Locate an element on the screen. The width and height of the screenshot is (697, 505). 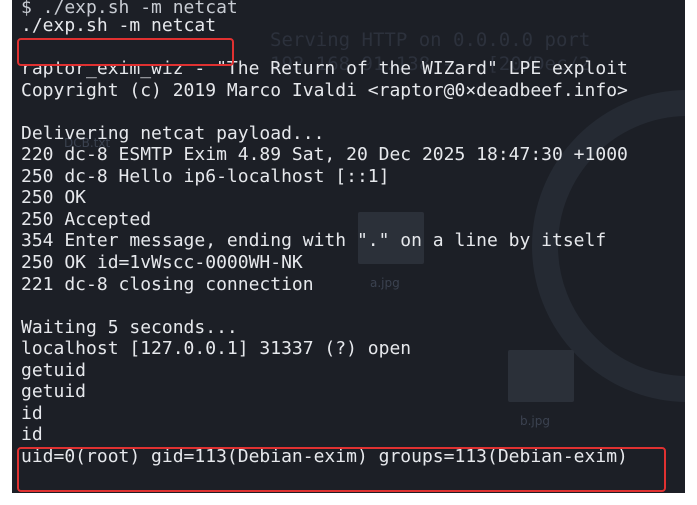
terminal-line: 250 Accepted is located at coordinates (86, 219).